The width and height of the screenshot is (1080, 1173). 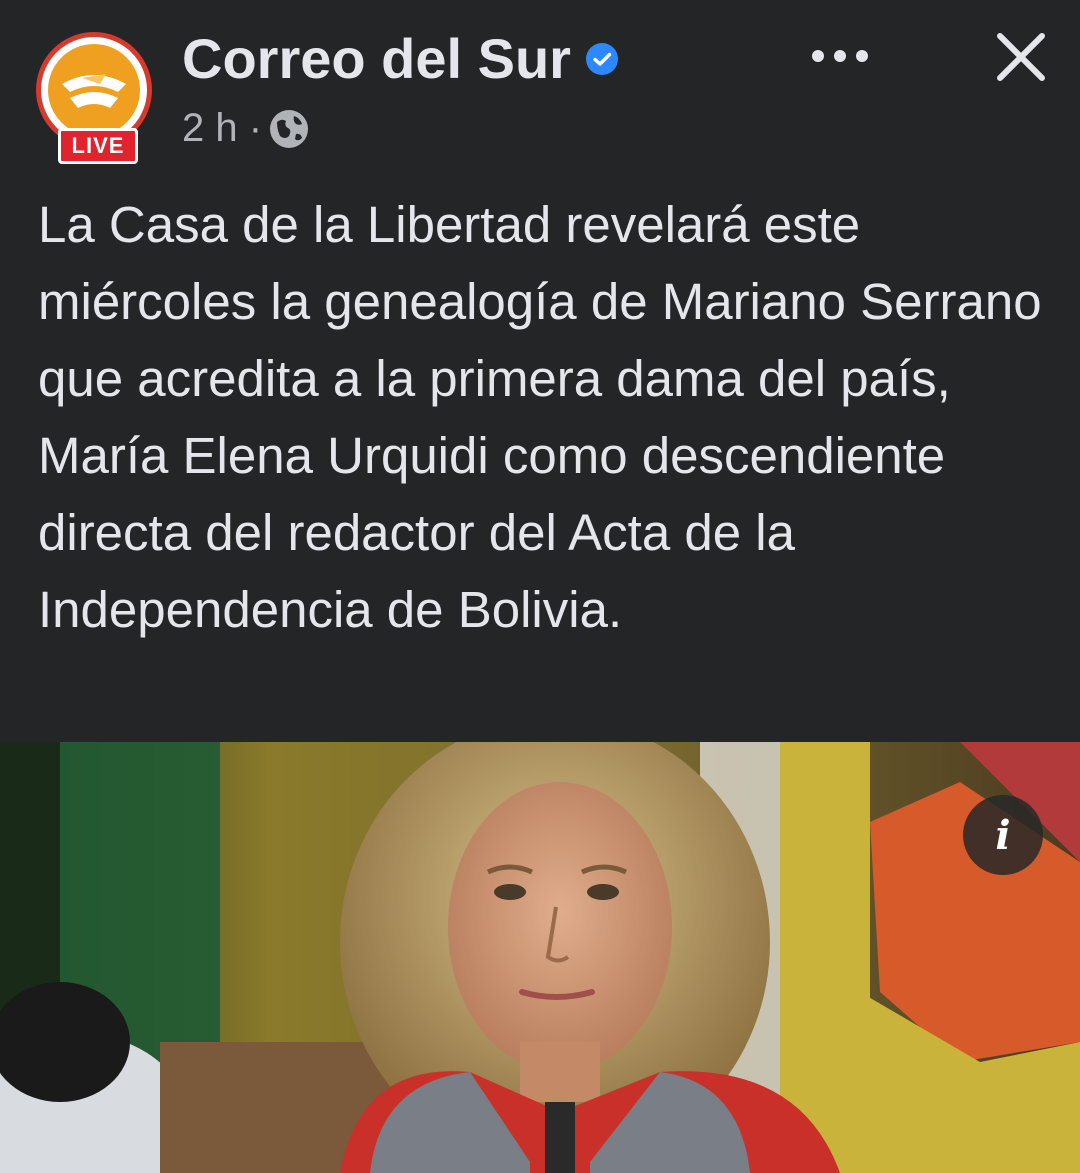 What do you see at coordinates (376, 58) in the screenshot?
I see `page-name: Correo del Sur` at bounding box center [376, 58].